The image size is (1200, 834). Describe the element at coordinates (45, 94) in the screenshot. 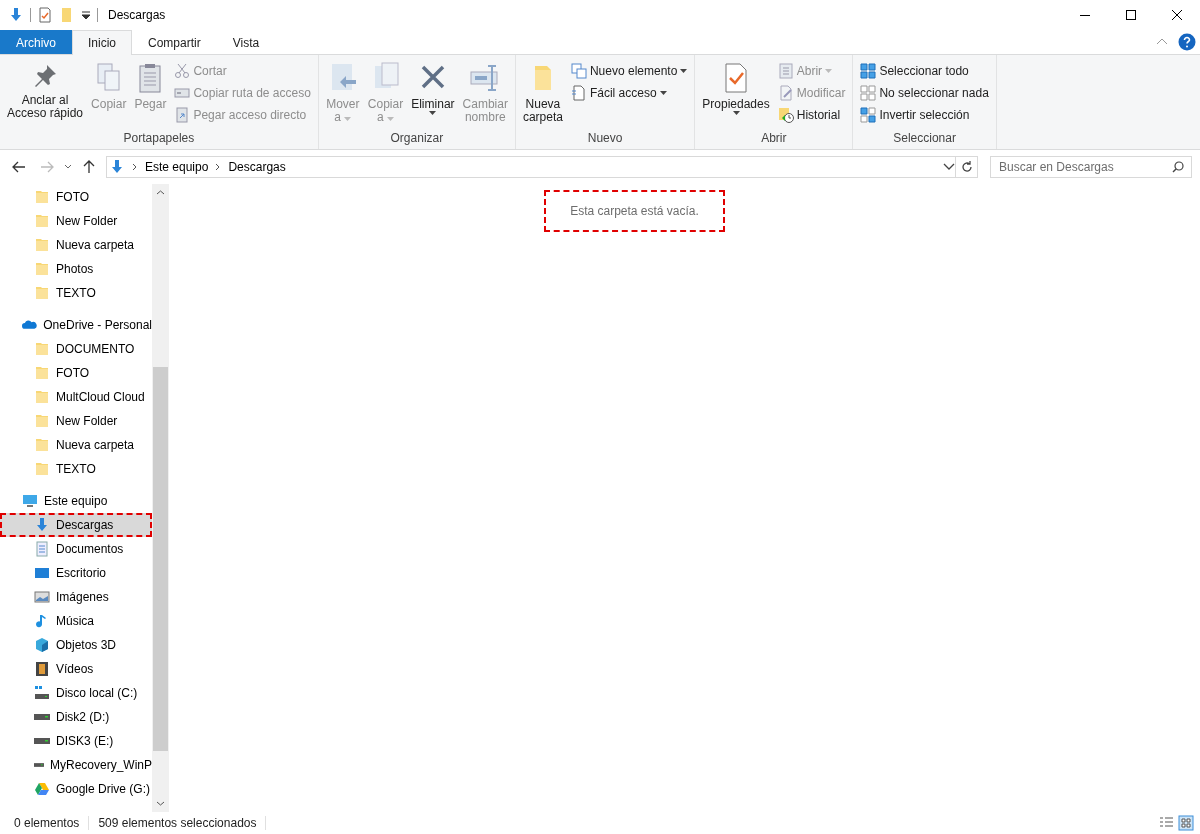

I see `ribbon-button: Anclar al Acceso rápido` at that location.